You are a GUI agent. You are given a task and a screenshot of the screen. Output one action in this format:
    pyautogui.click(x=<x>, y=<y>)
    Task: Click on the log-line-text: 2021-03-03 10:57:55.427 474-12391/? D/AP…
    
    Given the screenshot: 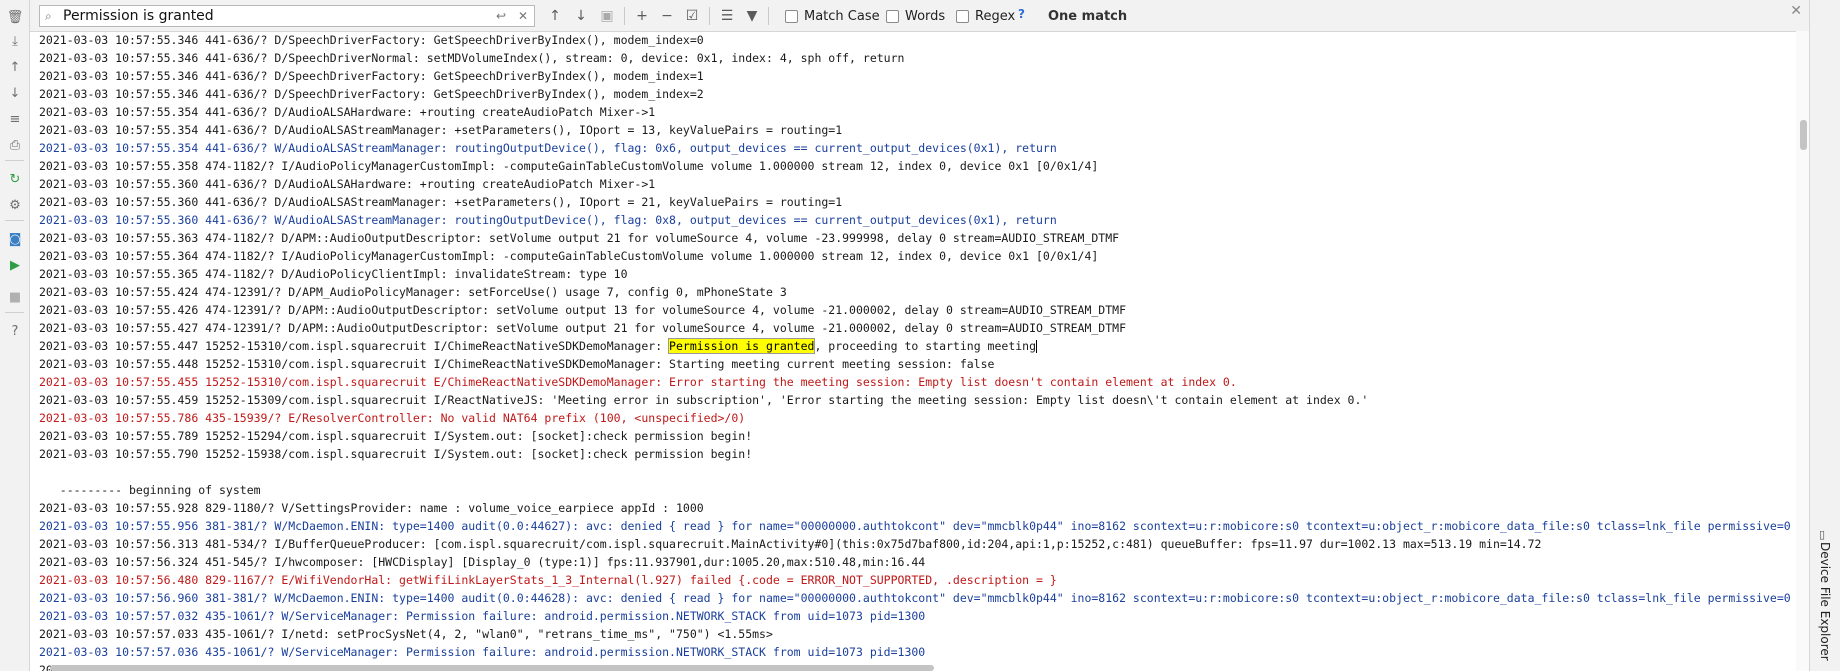 What is the action you would take?
    pyautogui.click(x=583, y=328)
    